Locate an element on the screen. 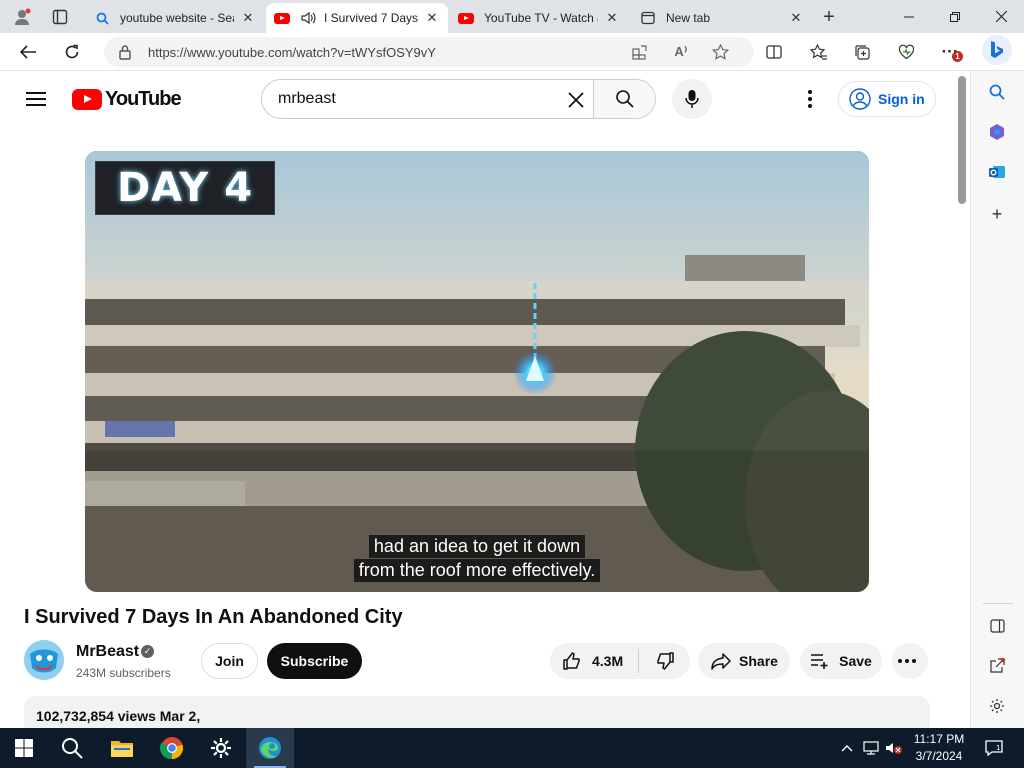  edge-sidebar: + is located at coordinates (997, 399).